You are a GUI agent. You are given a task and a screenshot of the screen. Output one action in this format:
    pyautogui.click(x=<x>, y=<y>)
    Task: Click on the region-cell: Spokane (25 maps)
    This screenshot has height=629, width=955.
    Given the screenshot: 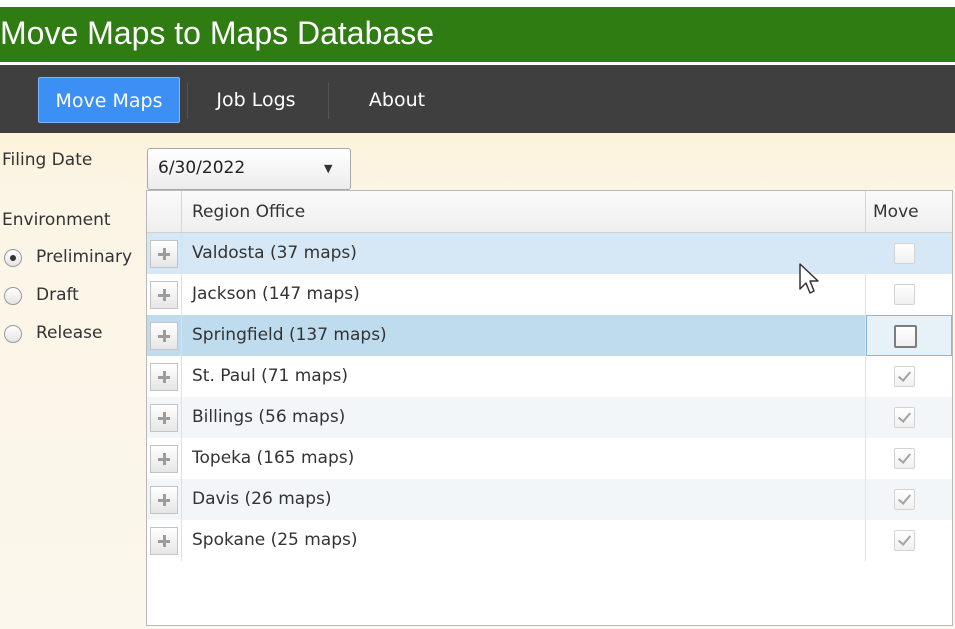 What is the action you would take?
    pyautogui.click(x=275, y=540)
    